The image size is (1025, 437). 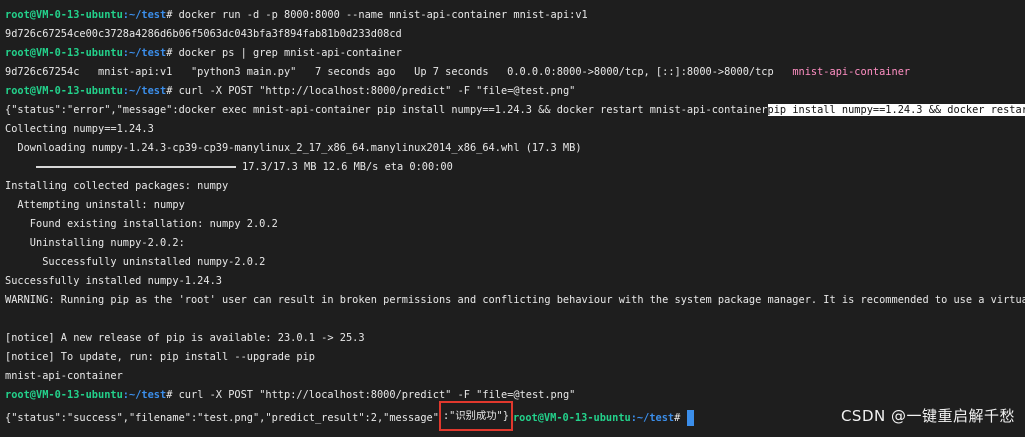 What do you see at coordinates (287, 53) in the screenshot?
I see `command-text: docker ps | grep mnist-api-container` at bounding box center [287, 53].